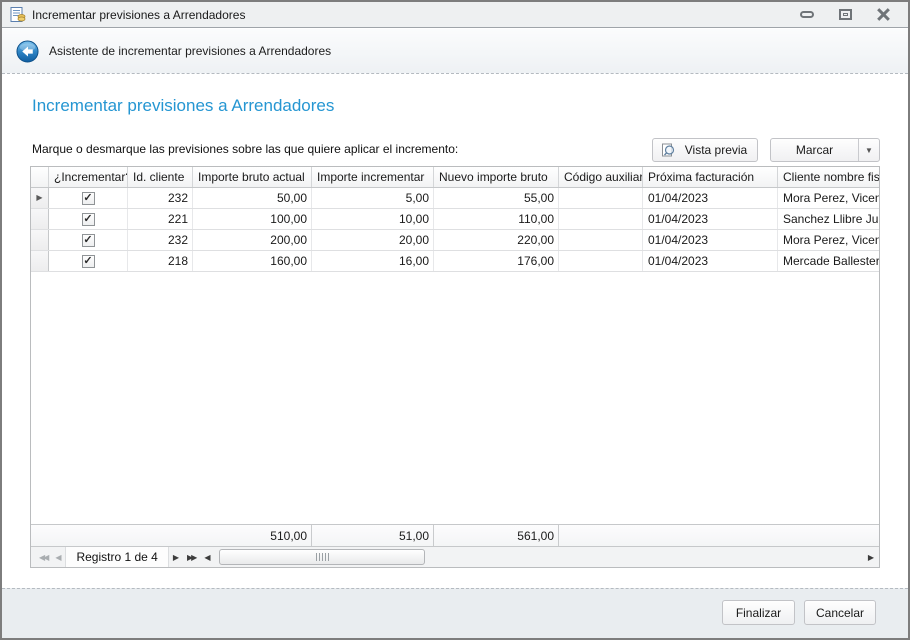 The width and height of the screenshot is (910, 640). Describe the element at coordinates (716, 150) in the screenshot. I see `preview-button-label: Vista previa` at that location.